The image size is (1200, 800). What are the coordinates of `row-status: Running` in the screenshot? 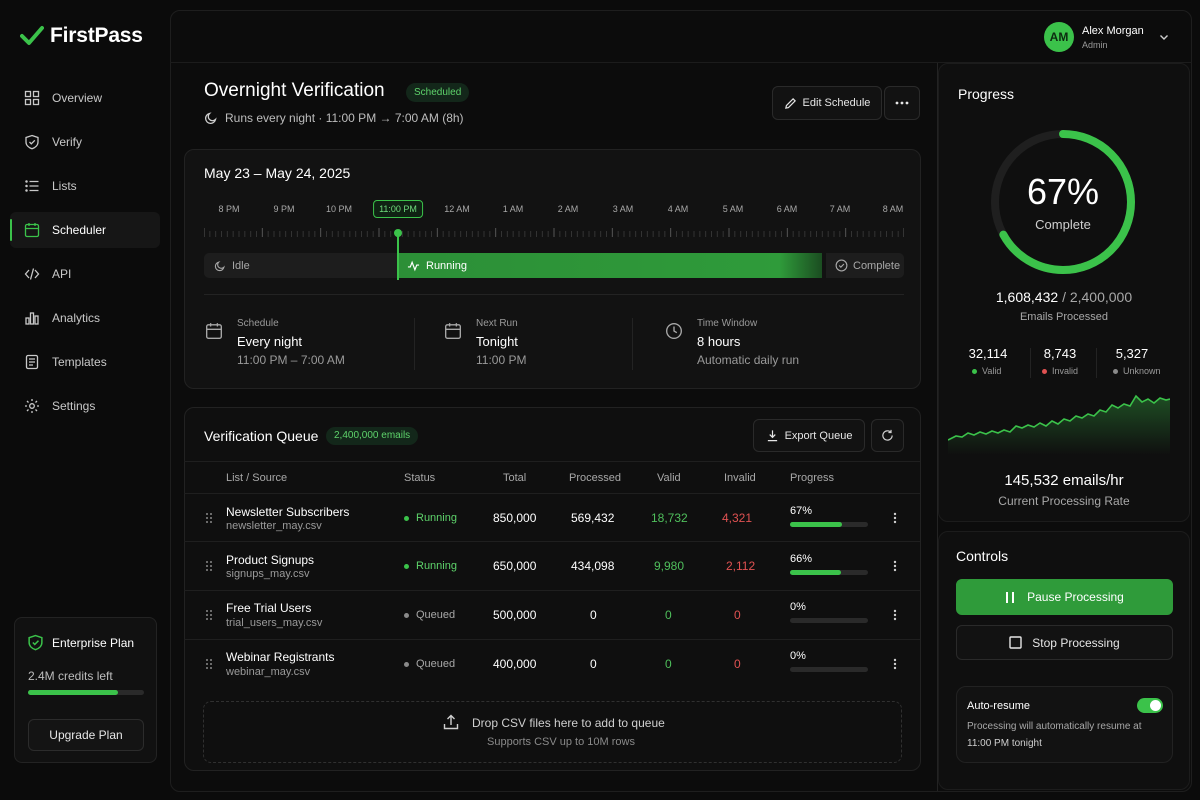 It's located at (430, 566).